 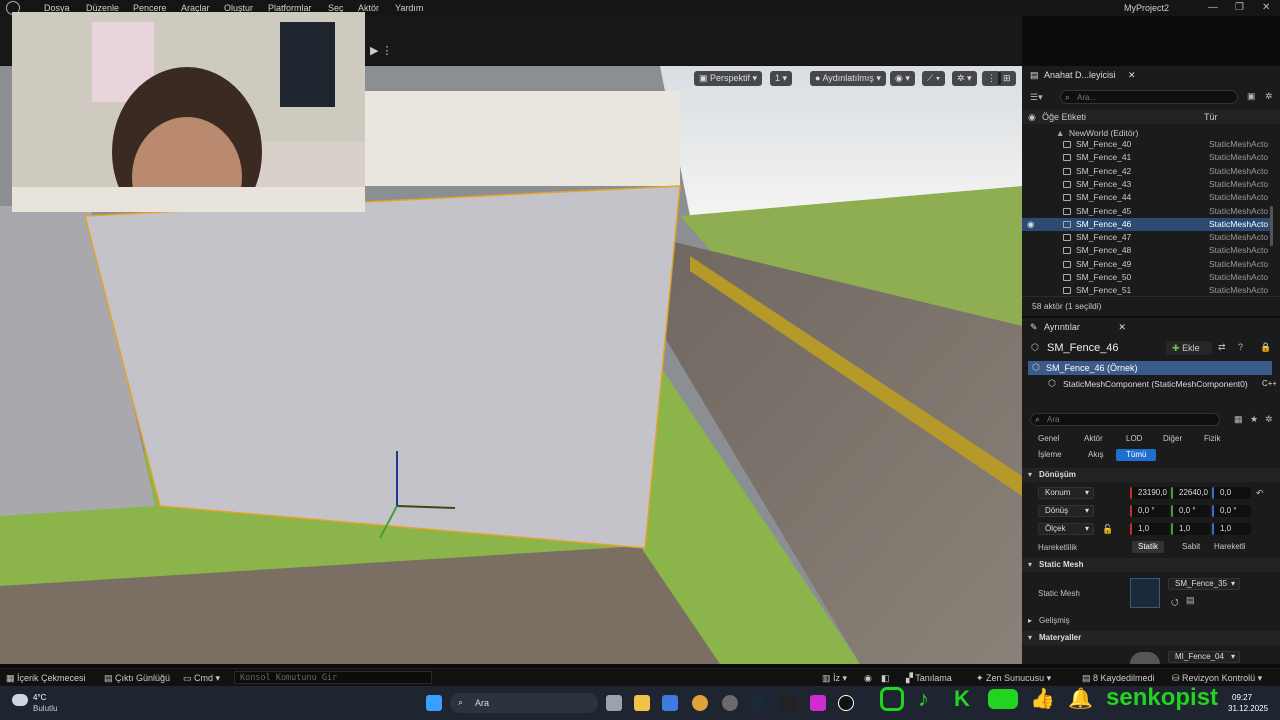 I want to click on scale-lock-icon: 🔓, so click(x=1107, y=529).